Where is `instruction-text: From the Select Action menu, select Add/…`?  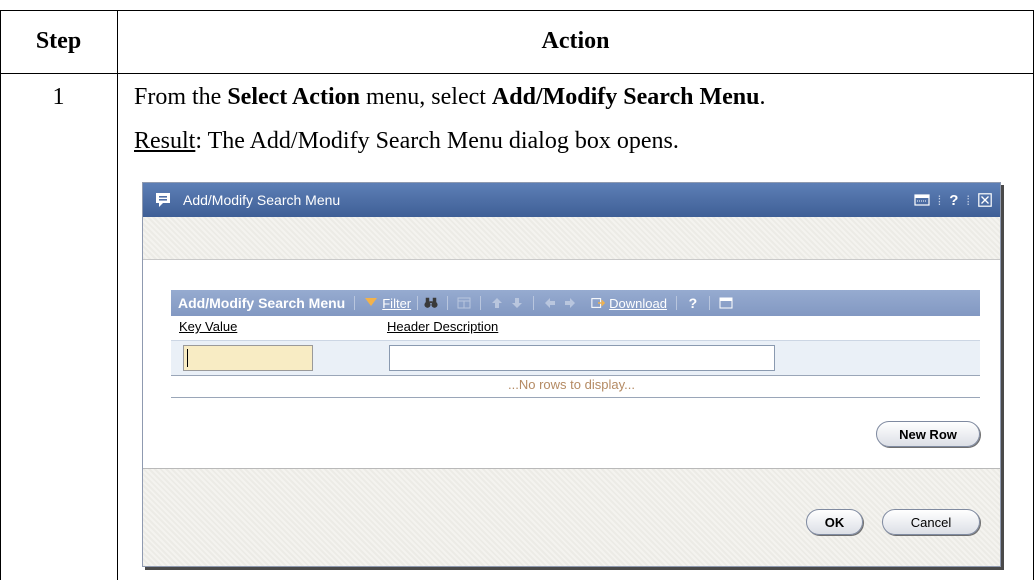 instruction-text: From the Select Action menu, select Add/… is located at coordinates (450, 97).